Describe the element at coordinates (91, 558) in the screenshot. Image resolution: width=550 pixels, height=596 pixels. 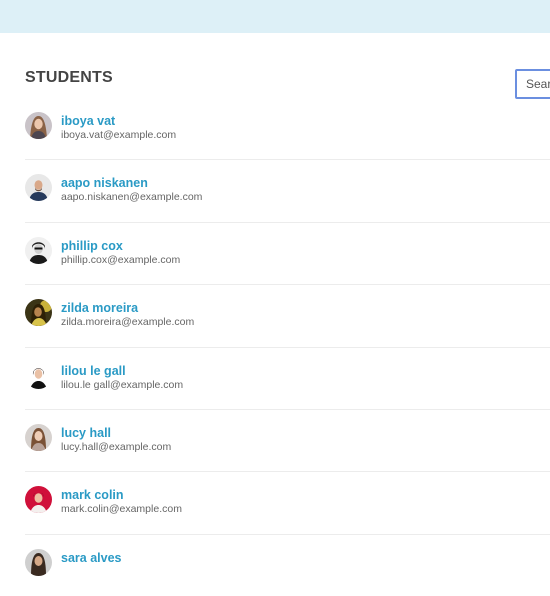
I see `student-name: sara alves` at that location.